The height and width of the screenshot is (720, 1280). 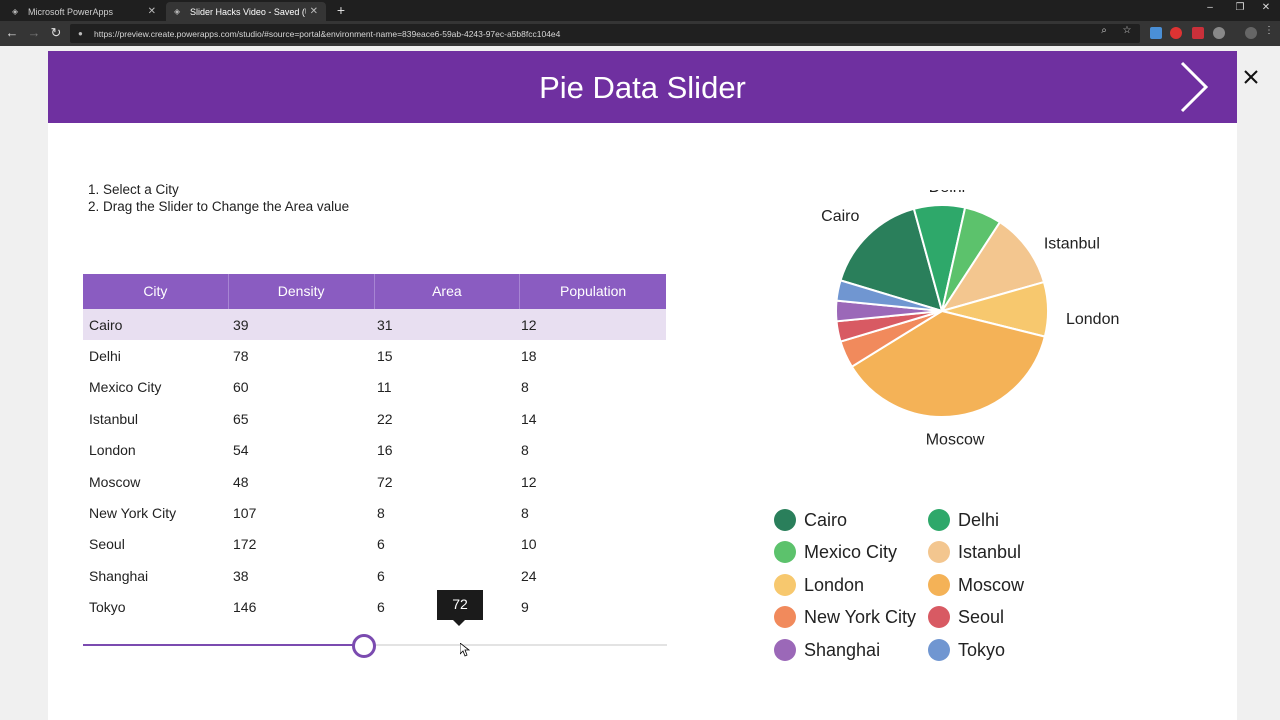 What do you see at coordinates (966, 650) in the screenshot?
I see `legend-item: Tokyo` at bounding box center [966, 650].